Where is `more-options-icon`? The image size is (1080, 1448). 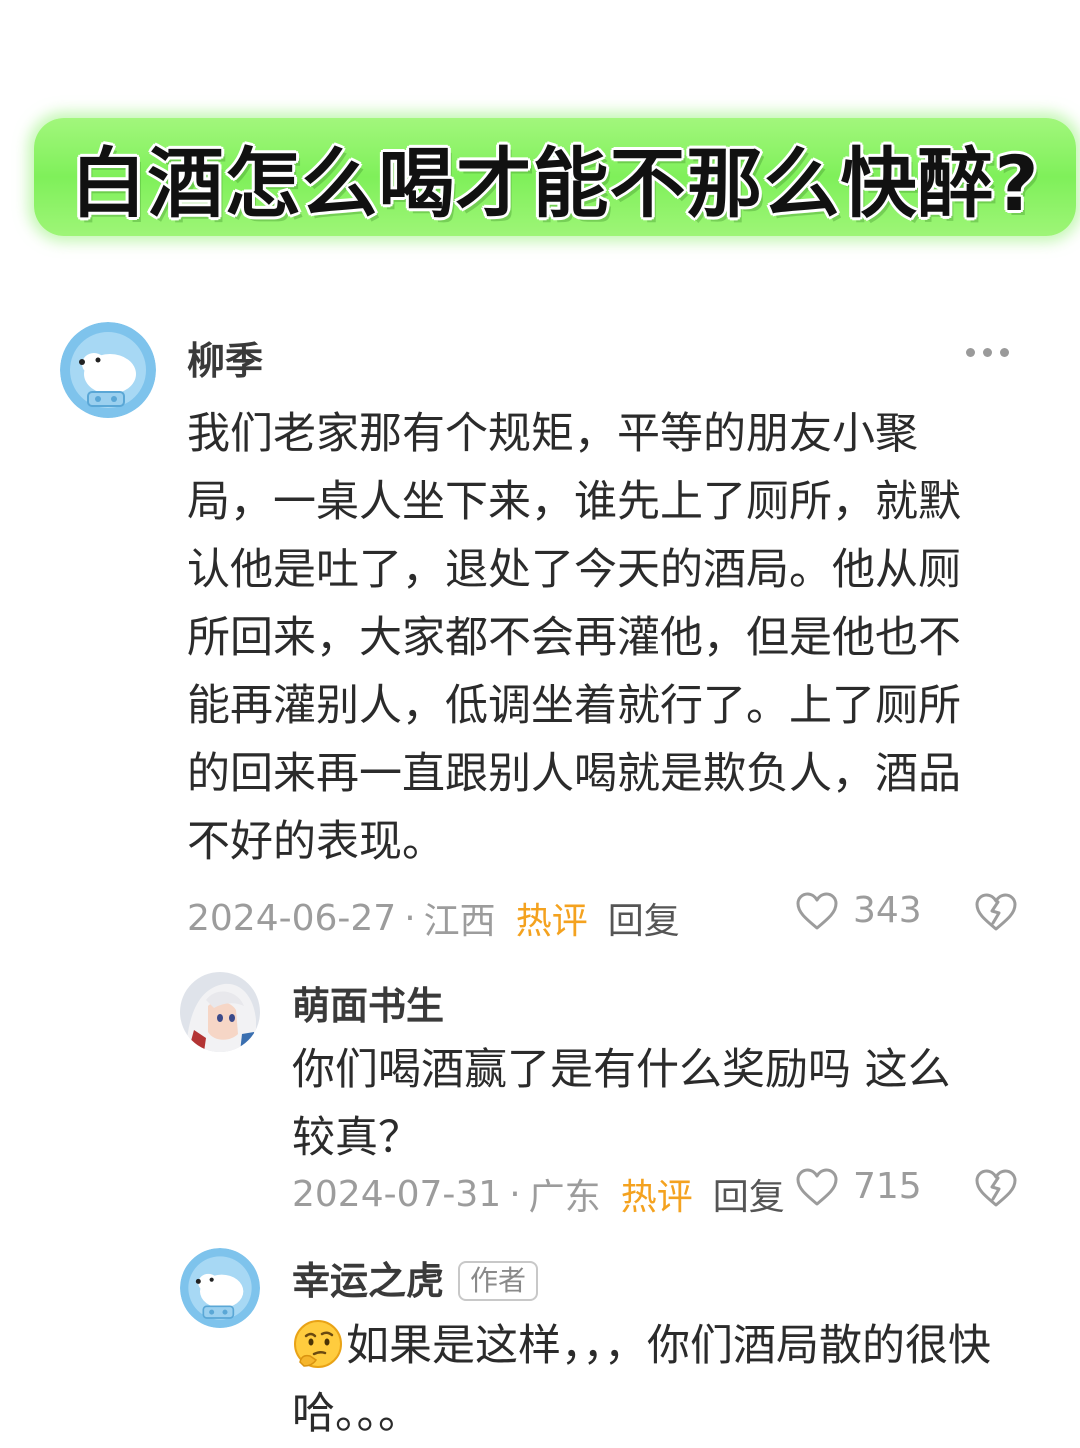
more-options-icon is located at coordinates (987, 352).